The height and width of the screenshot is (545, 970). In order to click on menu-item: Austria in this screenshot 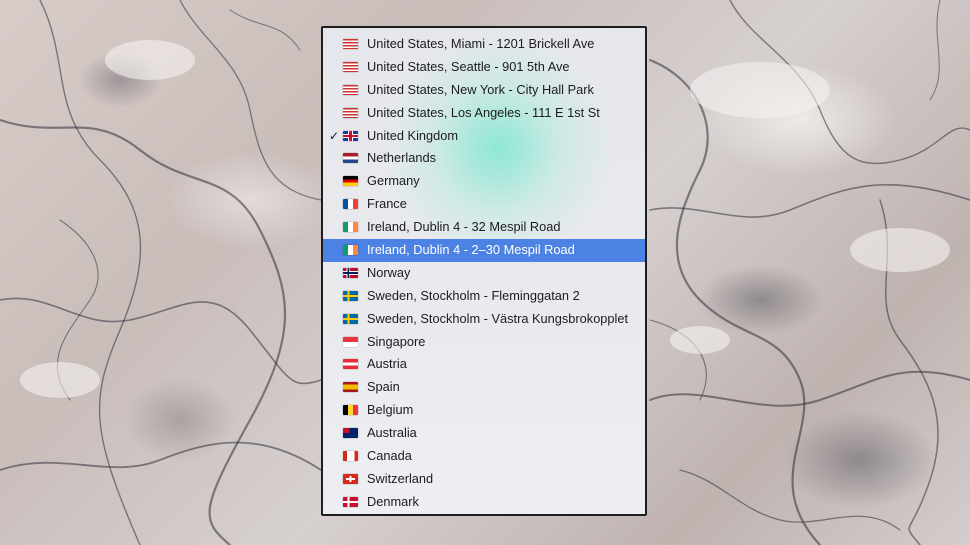, I will do `click(484, 364)`.